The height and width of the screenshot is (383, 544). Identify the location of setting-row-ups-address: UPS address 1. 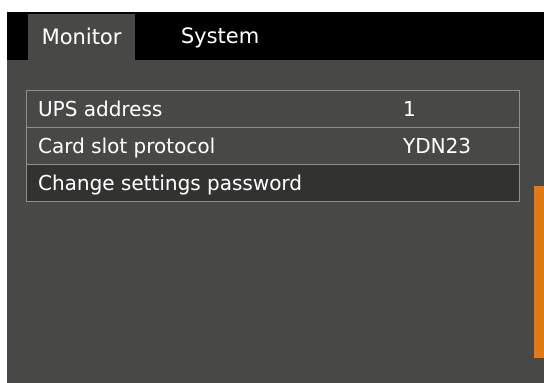
(273, 109).